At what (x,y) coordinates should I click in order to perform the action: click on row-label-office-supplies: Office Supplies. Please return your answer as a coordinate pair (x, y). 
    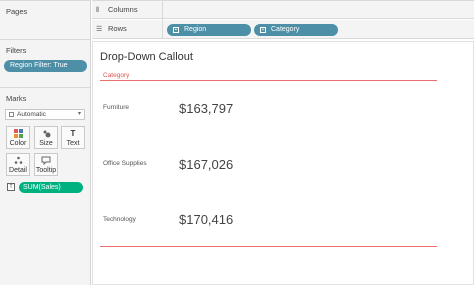
    Looking at the image, I should click on (125, 163).